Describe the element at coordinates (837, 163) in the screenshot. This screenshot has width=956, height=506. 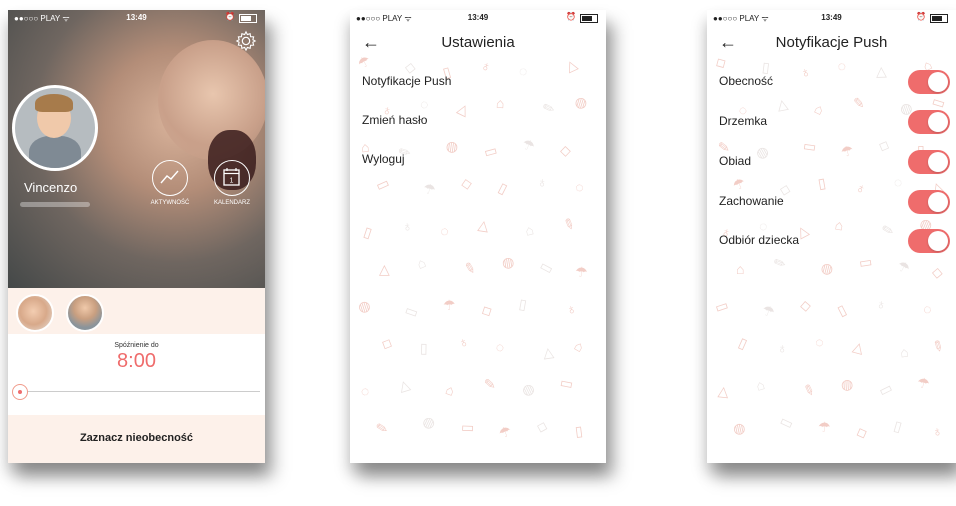
I see `push-row-obiad: Obiad` at that location.